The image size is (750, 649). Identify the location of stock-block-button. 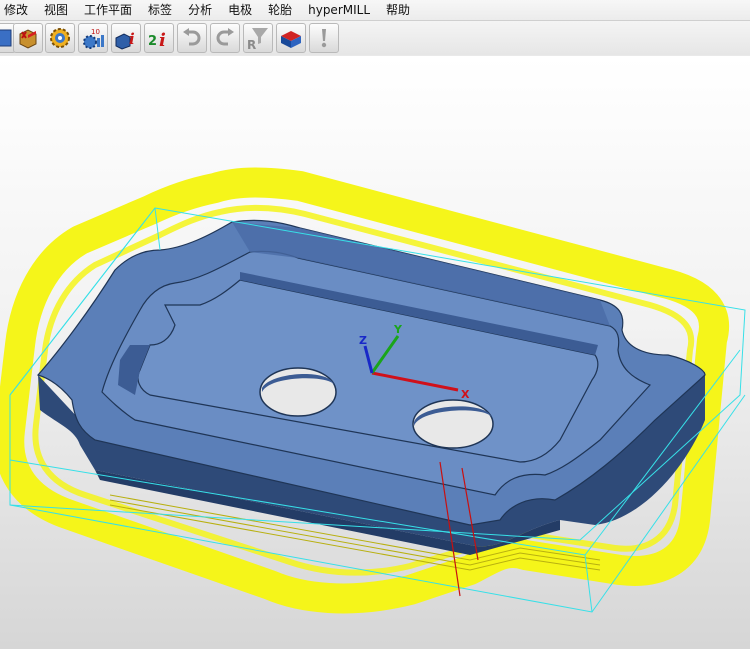
(291, 38).